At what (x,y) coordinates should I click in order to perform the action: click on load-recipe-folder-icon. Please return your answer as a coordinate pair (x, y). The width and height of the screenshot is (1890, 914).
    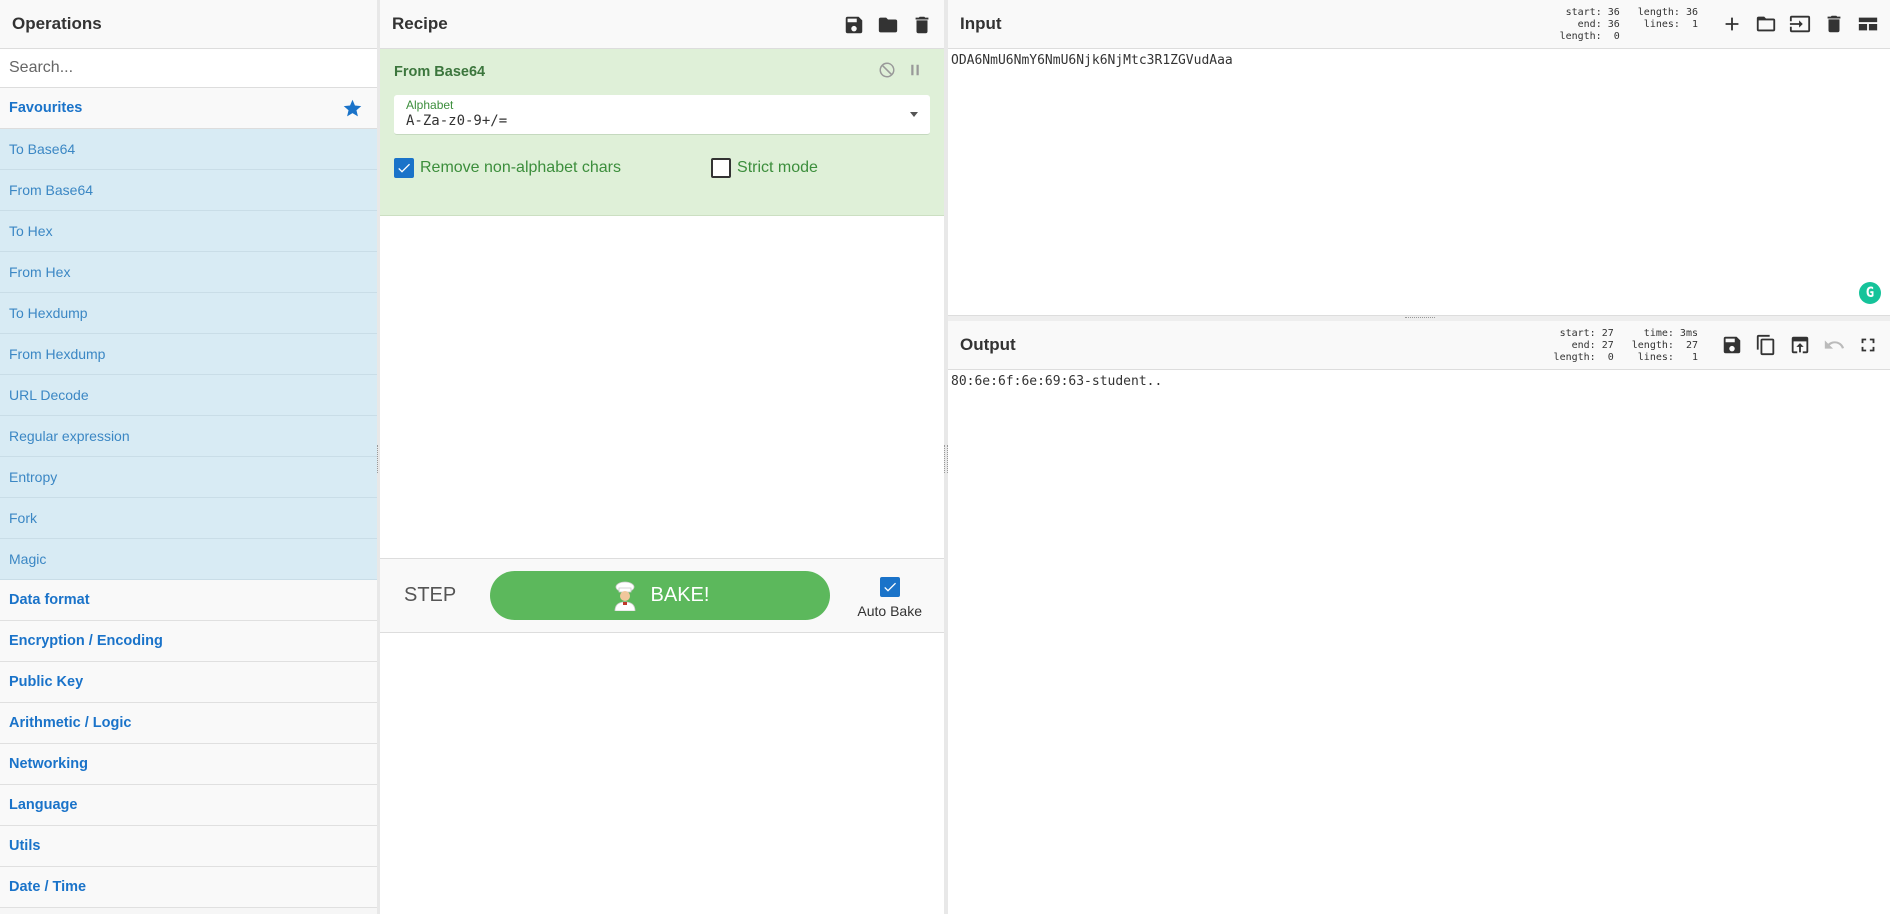
    Looking at the image, I should click on (888, 25).